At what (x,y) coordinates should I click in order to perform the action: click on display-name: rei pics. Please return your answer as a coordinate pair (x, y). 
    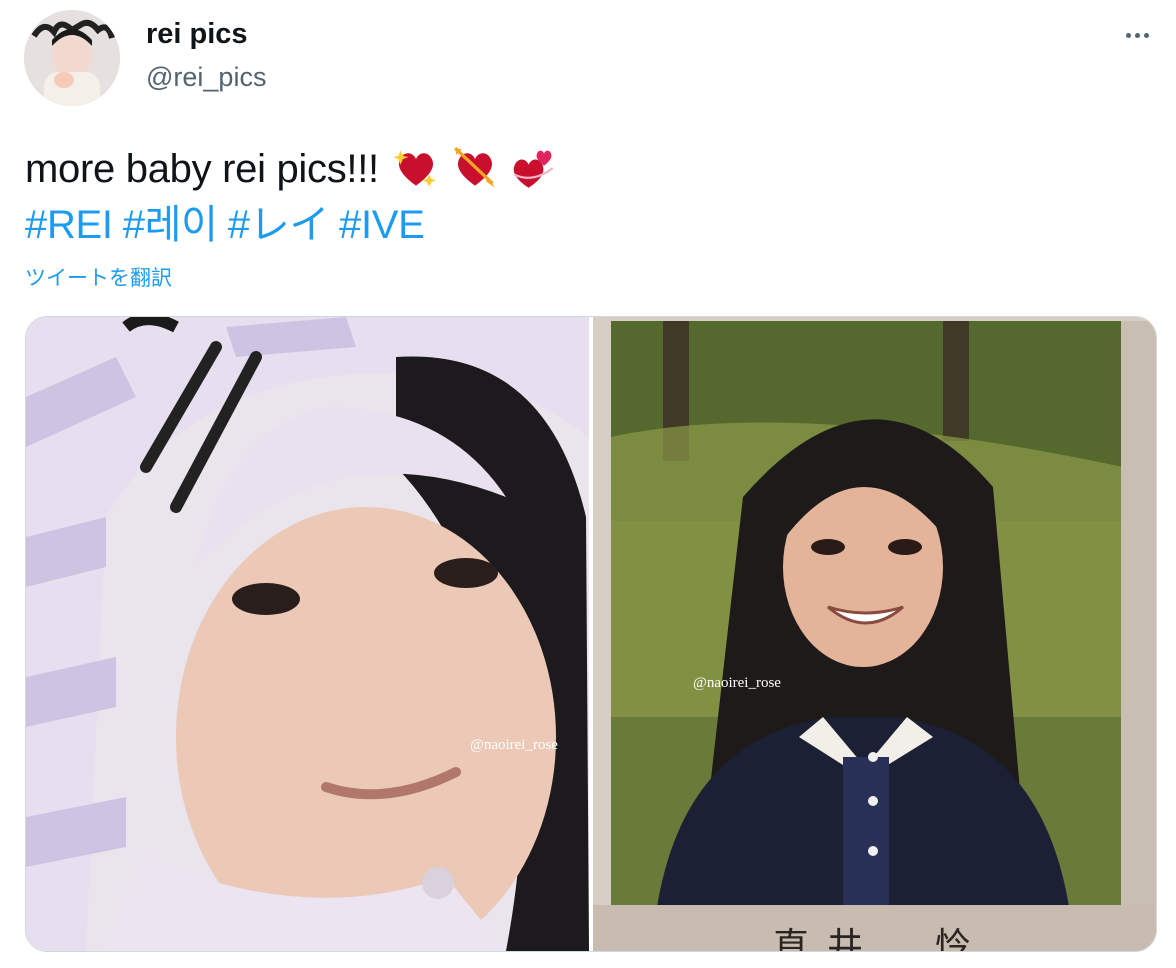
    Looking at the image, I should click on (197, 34).